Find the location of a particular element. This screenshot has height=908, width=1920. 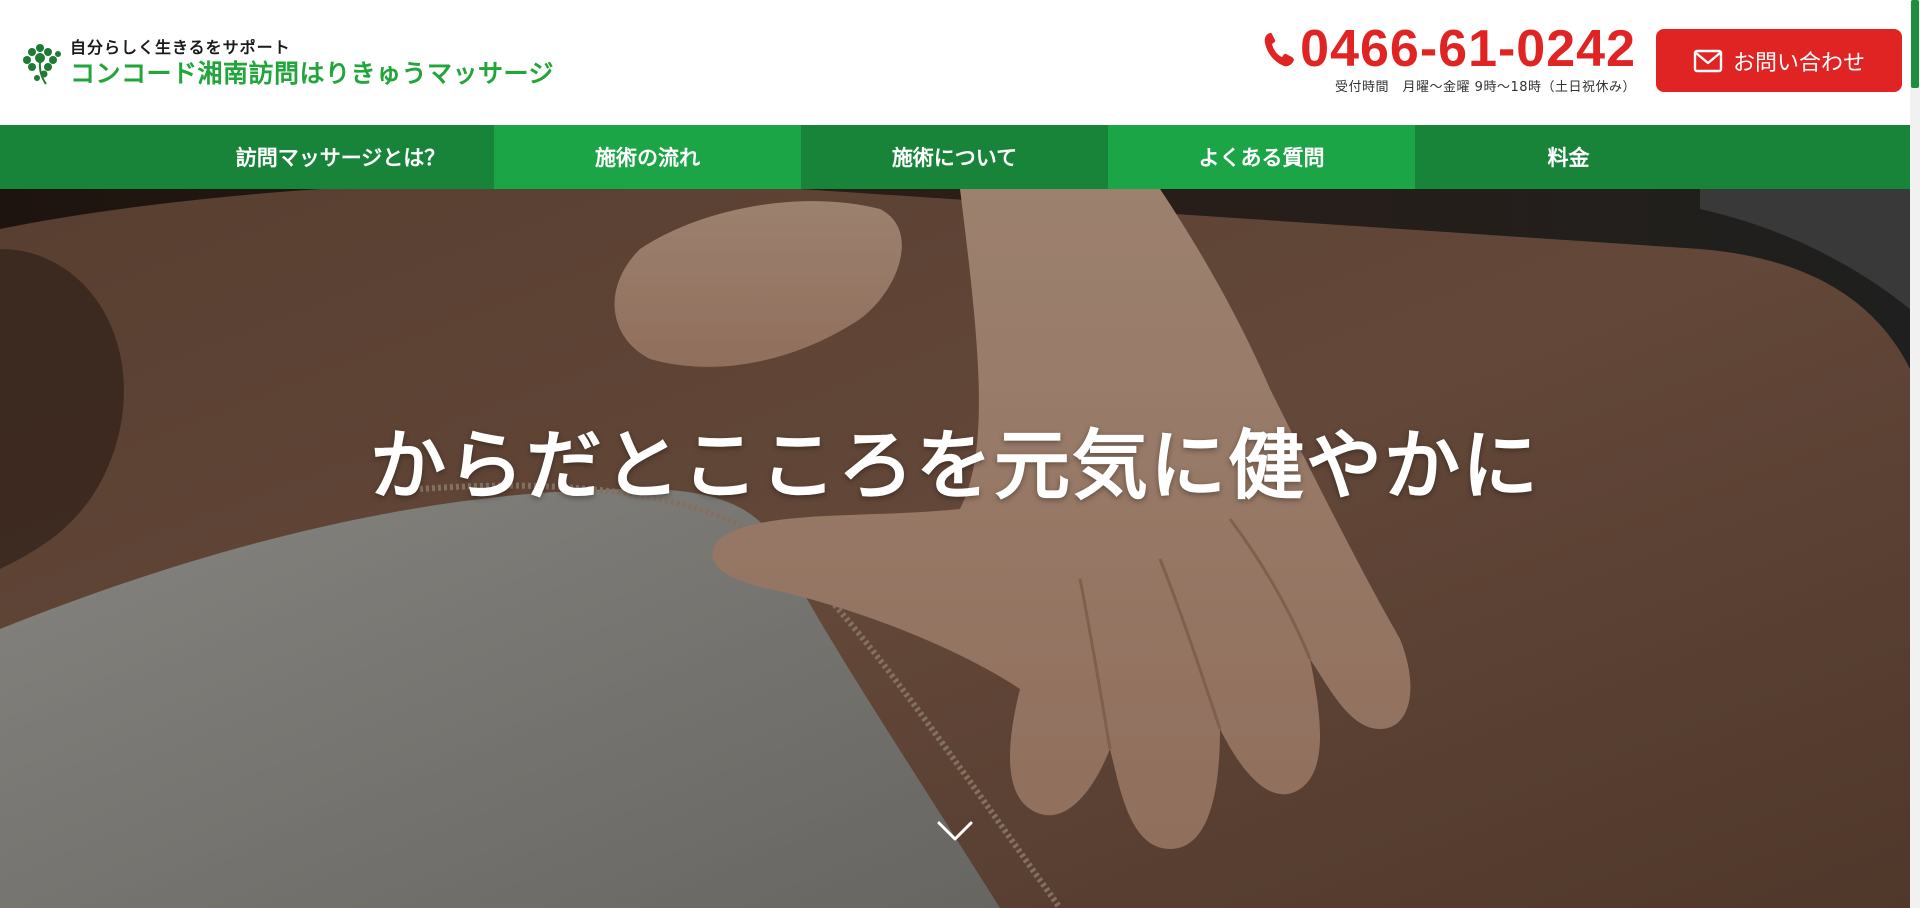

page-scrollbar is located at coordinates (1915, 454).